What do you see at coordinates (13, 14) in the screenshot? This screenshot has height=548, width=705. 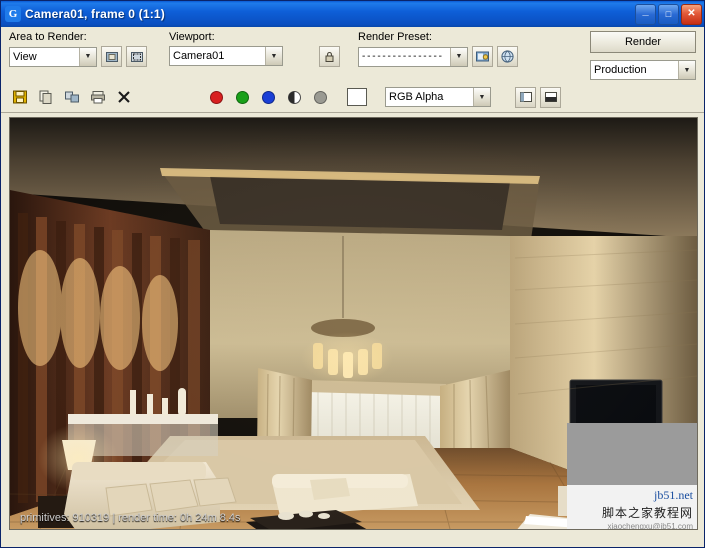 I see `render-frame-icon: G` at bounding box center [13, 14].